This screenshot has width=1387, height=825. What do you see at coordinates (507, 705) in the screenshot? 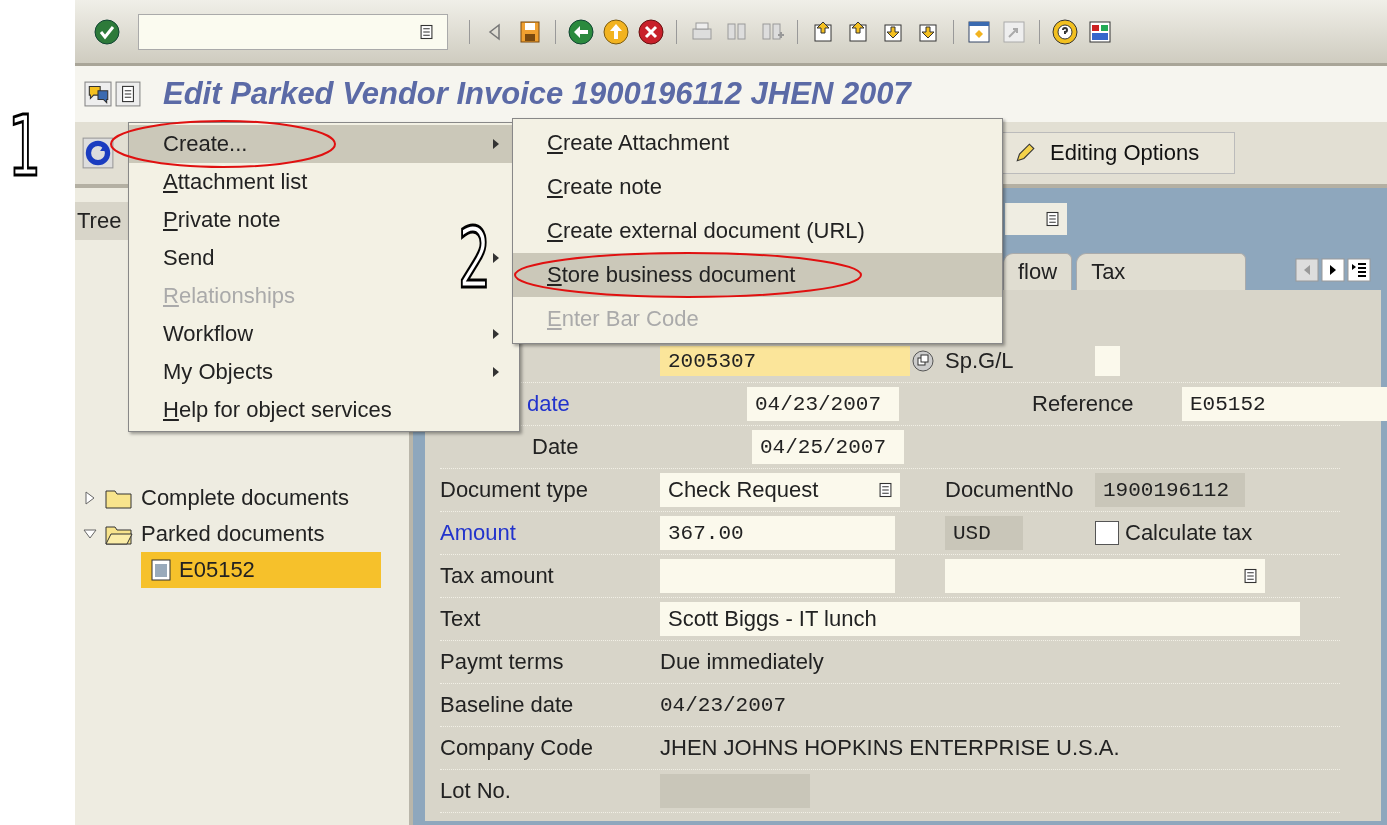
I see `field-label: Baseline date` at bounding box center [507, 705].